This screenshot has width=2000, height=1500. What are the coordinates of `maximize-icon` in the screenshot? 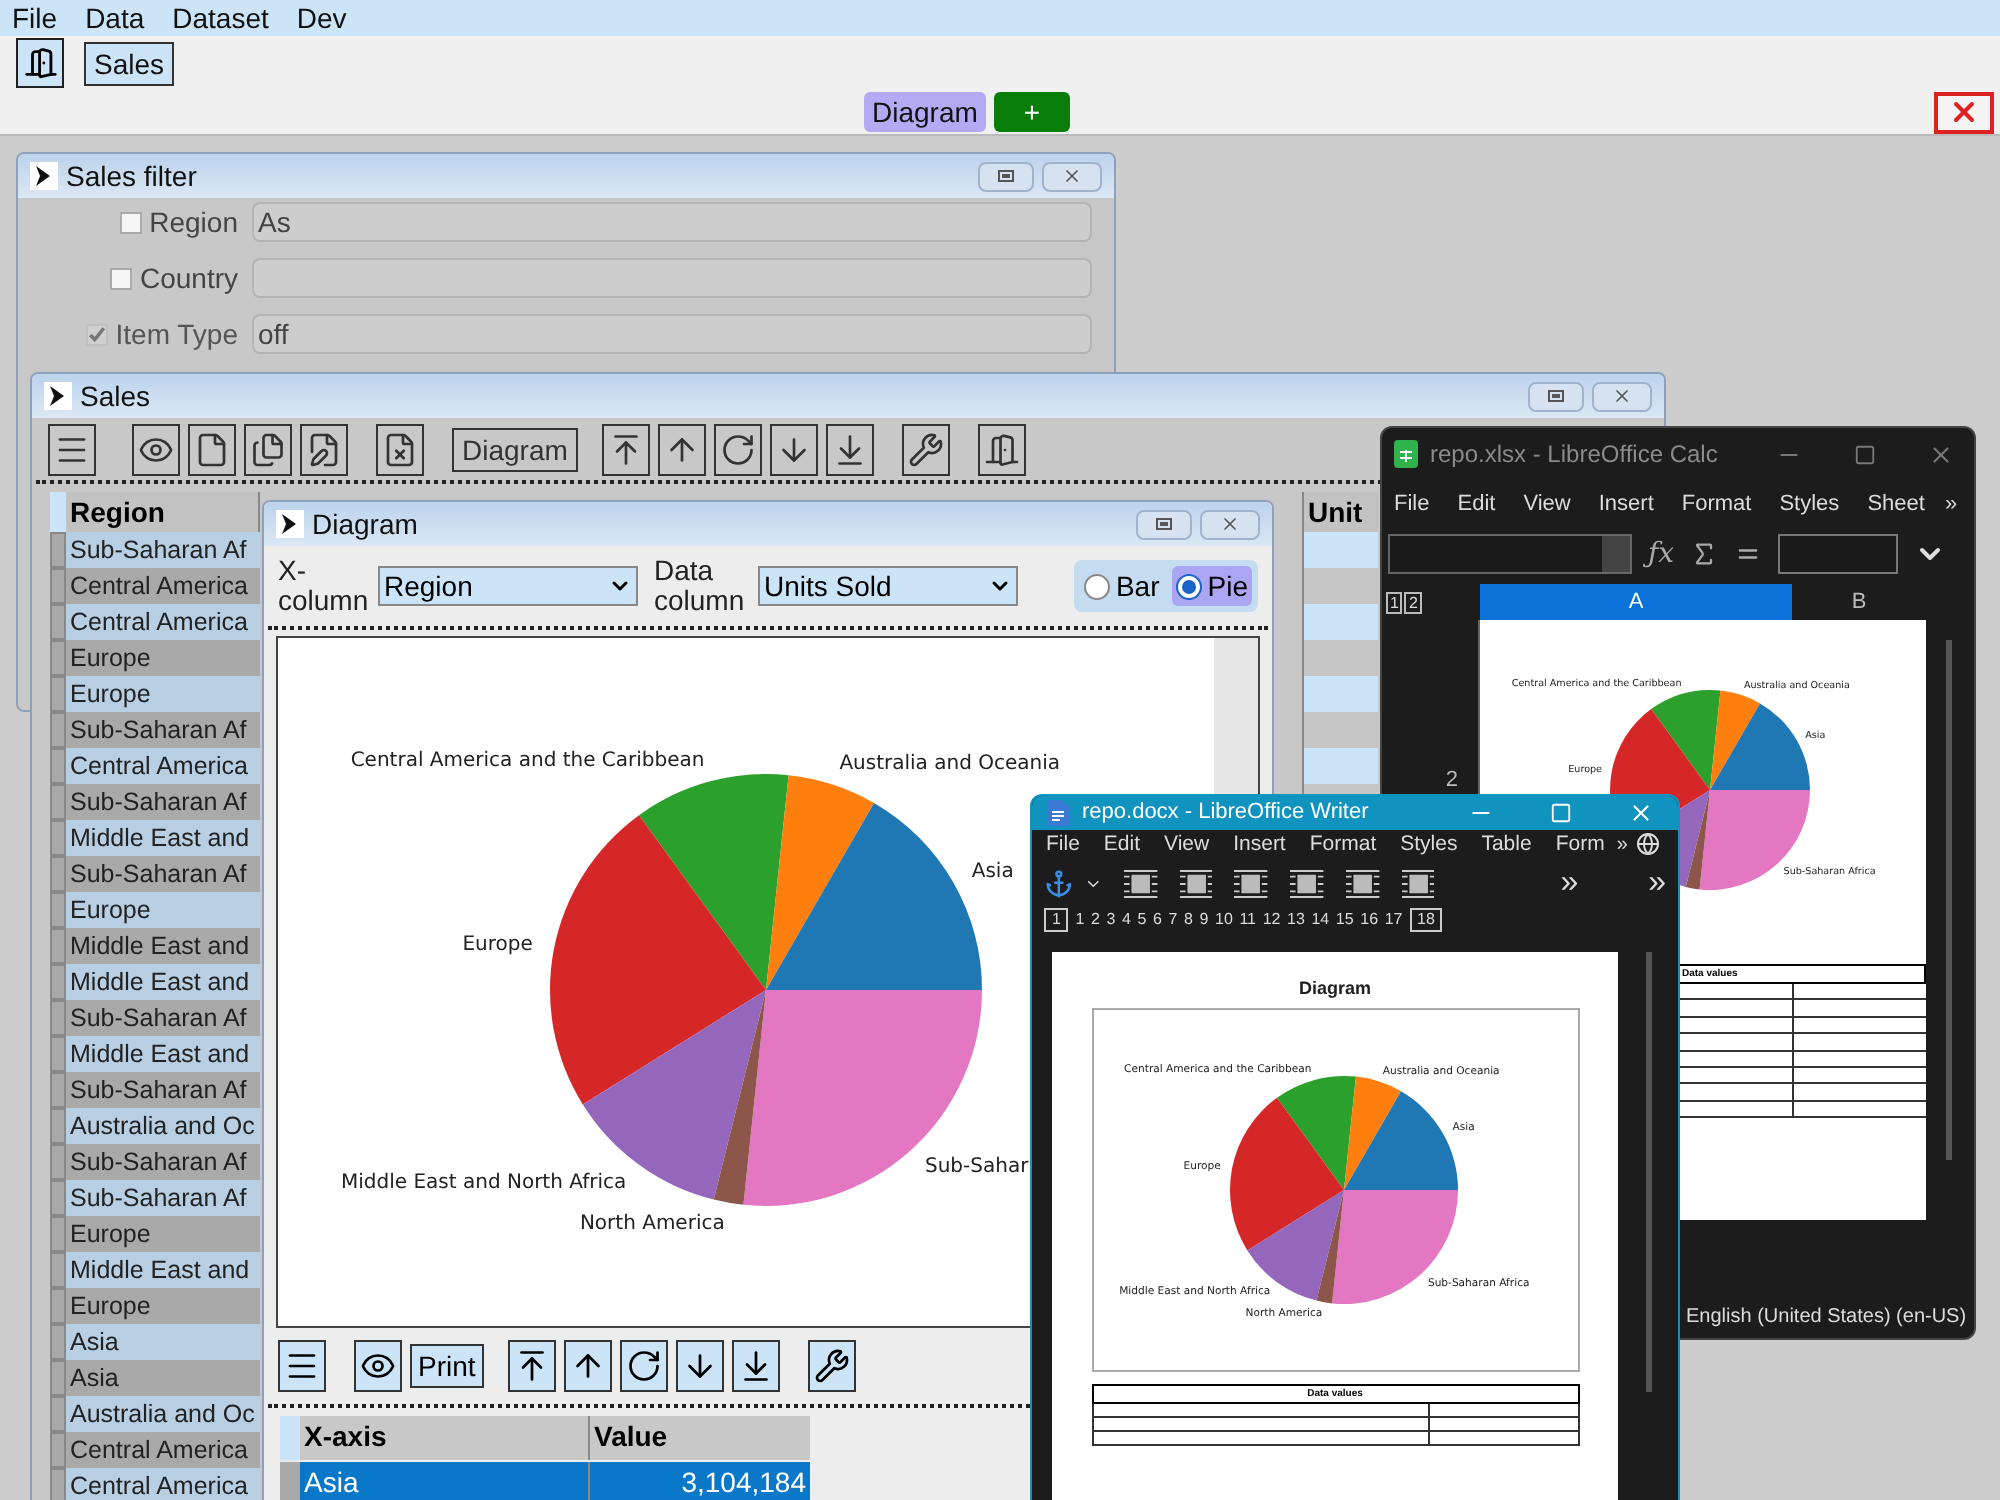 It's located at (1865, 454).